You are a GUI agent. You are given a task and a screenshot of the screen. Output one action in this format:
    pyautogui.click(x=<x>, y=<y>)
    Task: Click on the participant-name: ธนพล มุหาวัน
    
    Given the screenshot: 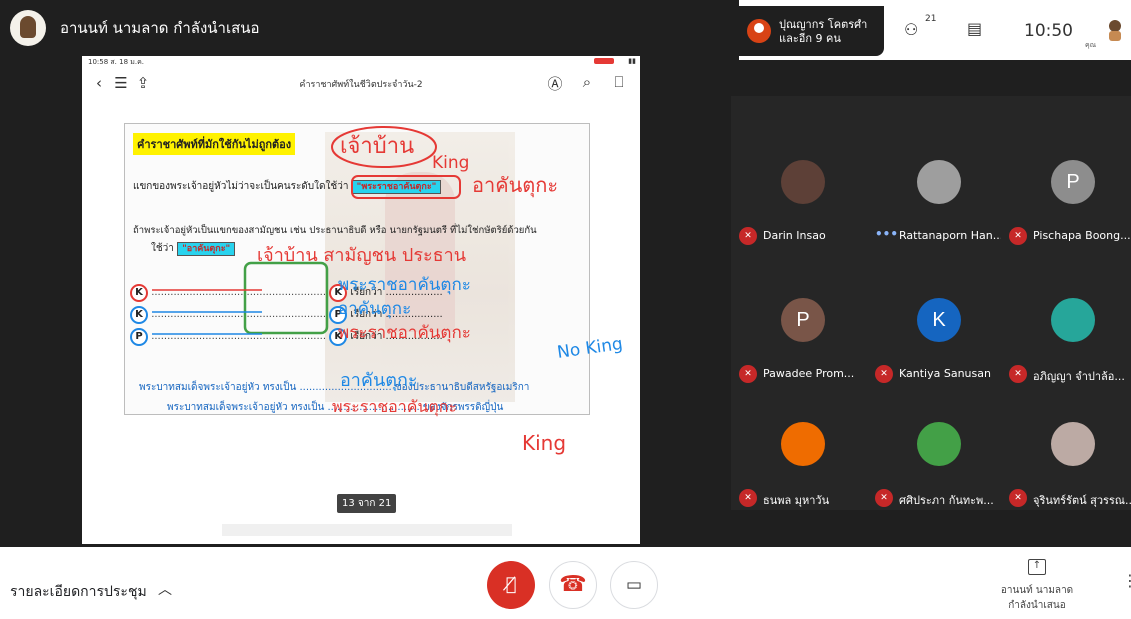 What is the action you would take?
    pyautogui.click(x=796, y=500)
    